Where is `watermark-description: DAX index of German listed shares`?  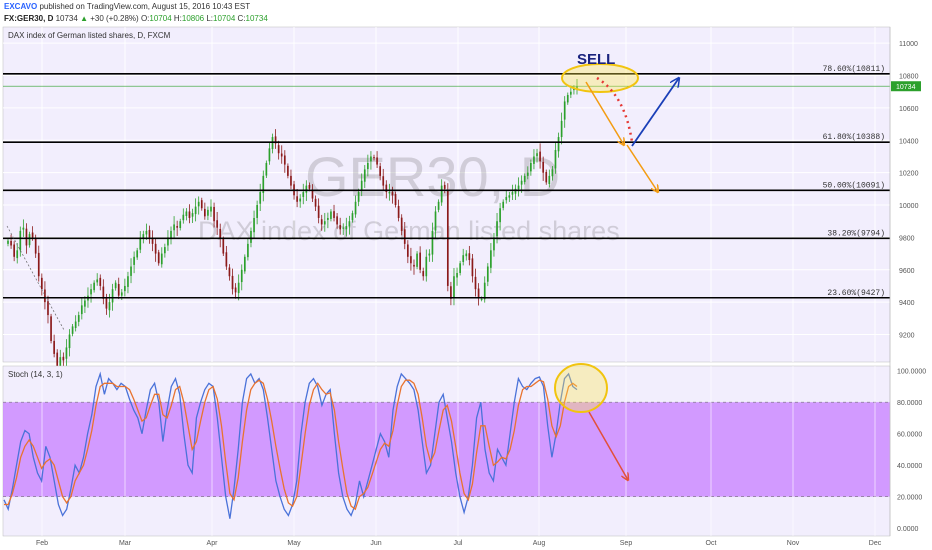 watermark-description: DAX index of German listed shares is located at coordinates (409, 231).